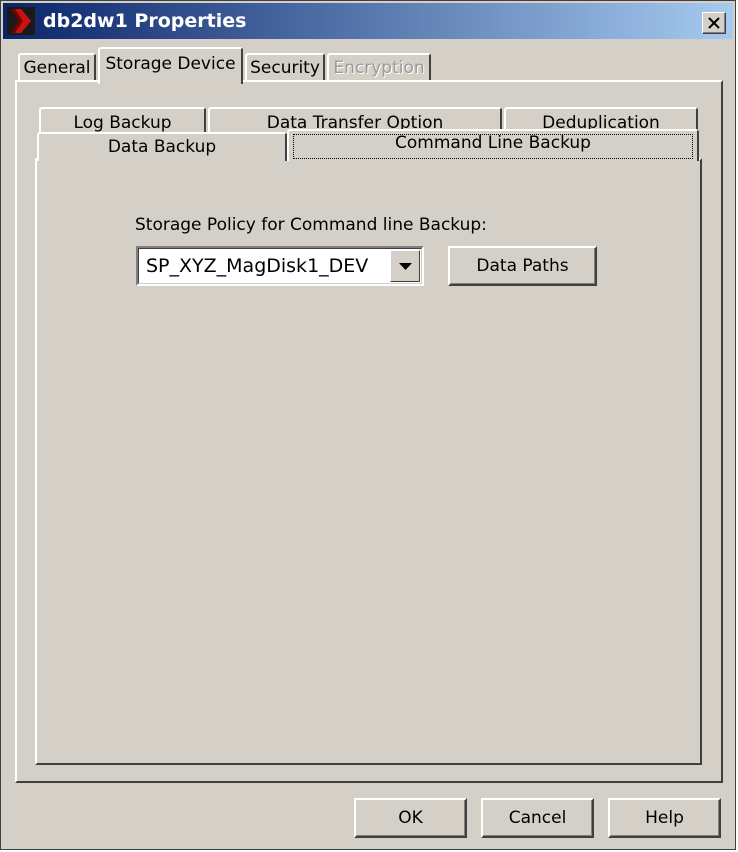 The width and height of the screenshot is (738, 852). I want to click on subtab-data-backup: Data Backup, so click(162, 146).